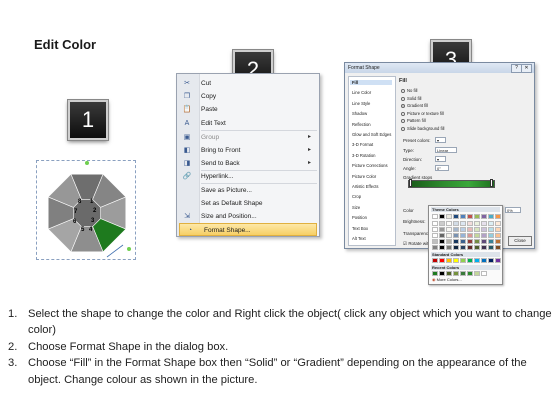 This screenshot has height=420, width=560. Describe the element at coordinates (440, 140) in the screenshot. I see `preset-colors-dropdown: ▾` at that location.